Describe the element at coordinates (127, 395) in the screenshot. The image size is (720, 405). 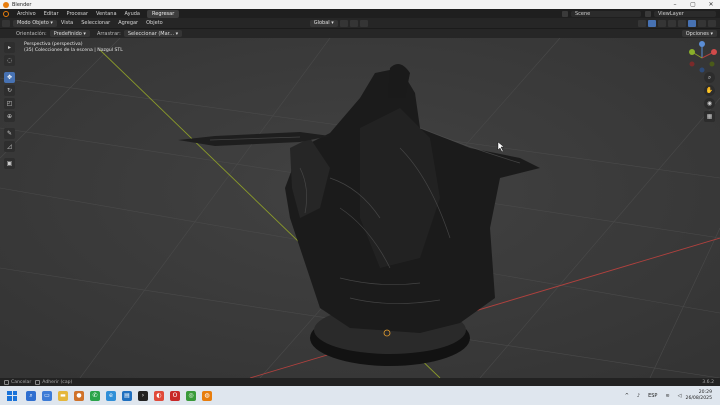
I see `taskbar-store-icon: ▤` at that location.